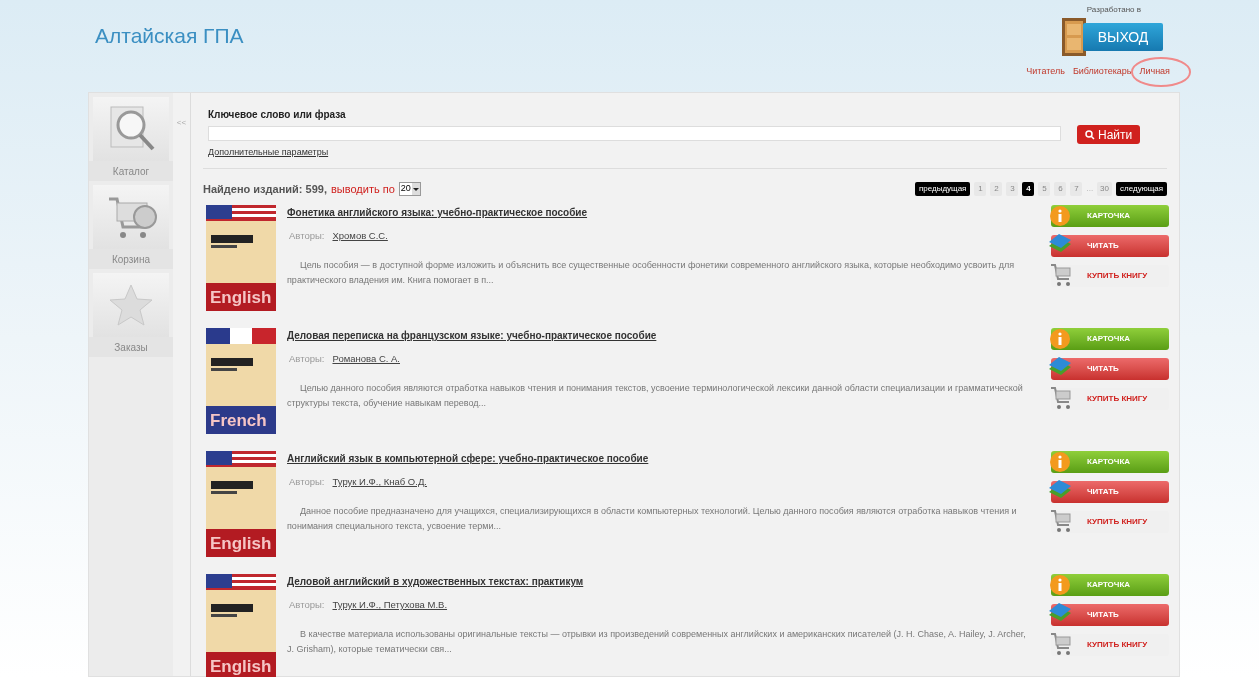 Image resolution: width=1259 pixels, height=677 pixels. I want to click on cover-language-label: French, so click(241, 420).